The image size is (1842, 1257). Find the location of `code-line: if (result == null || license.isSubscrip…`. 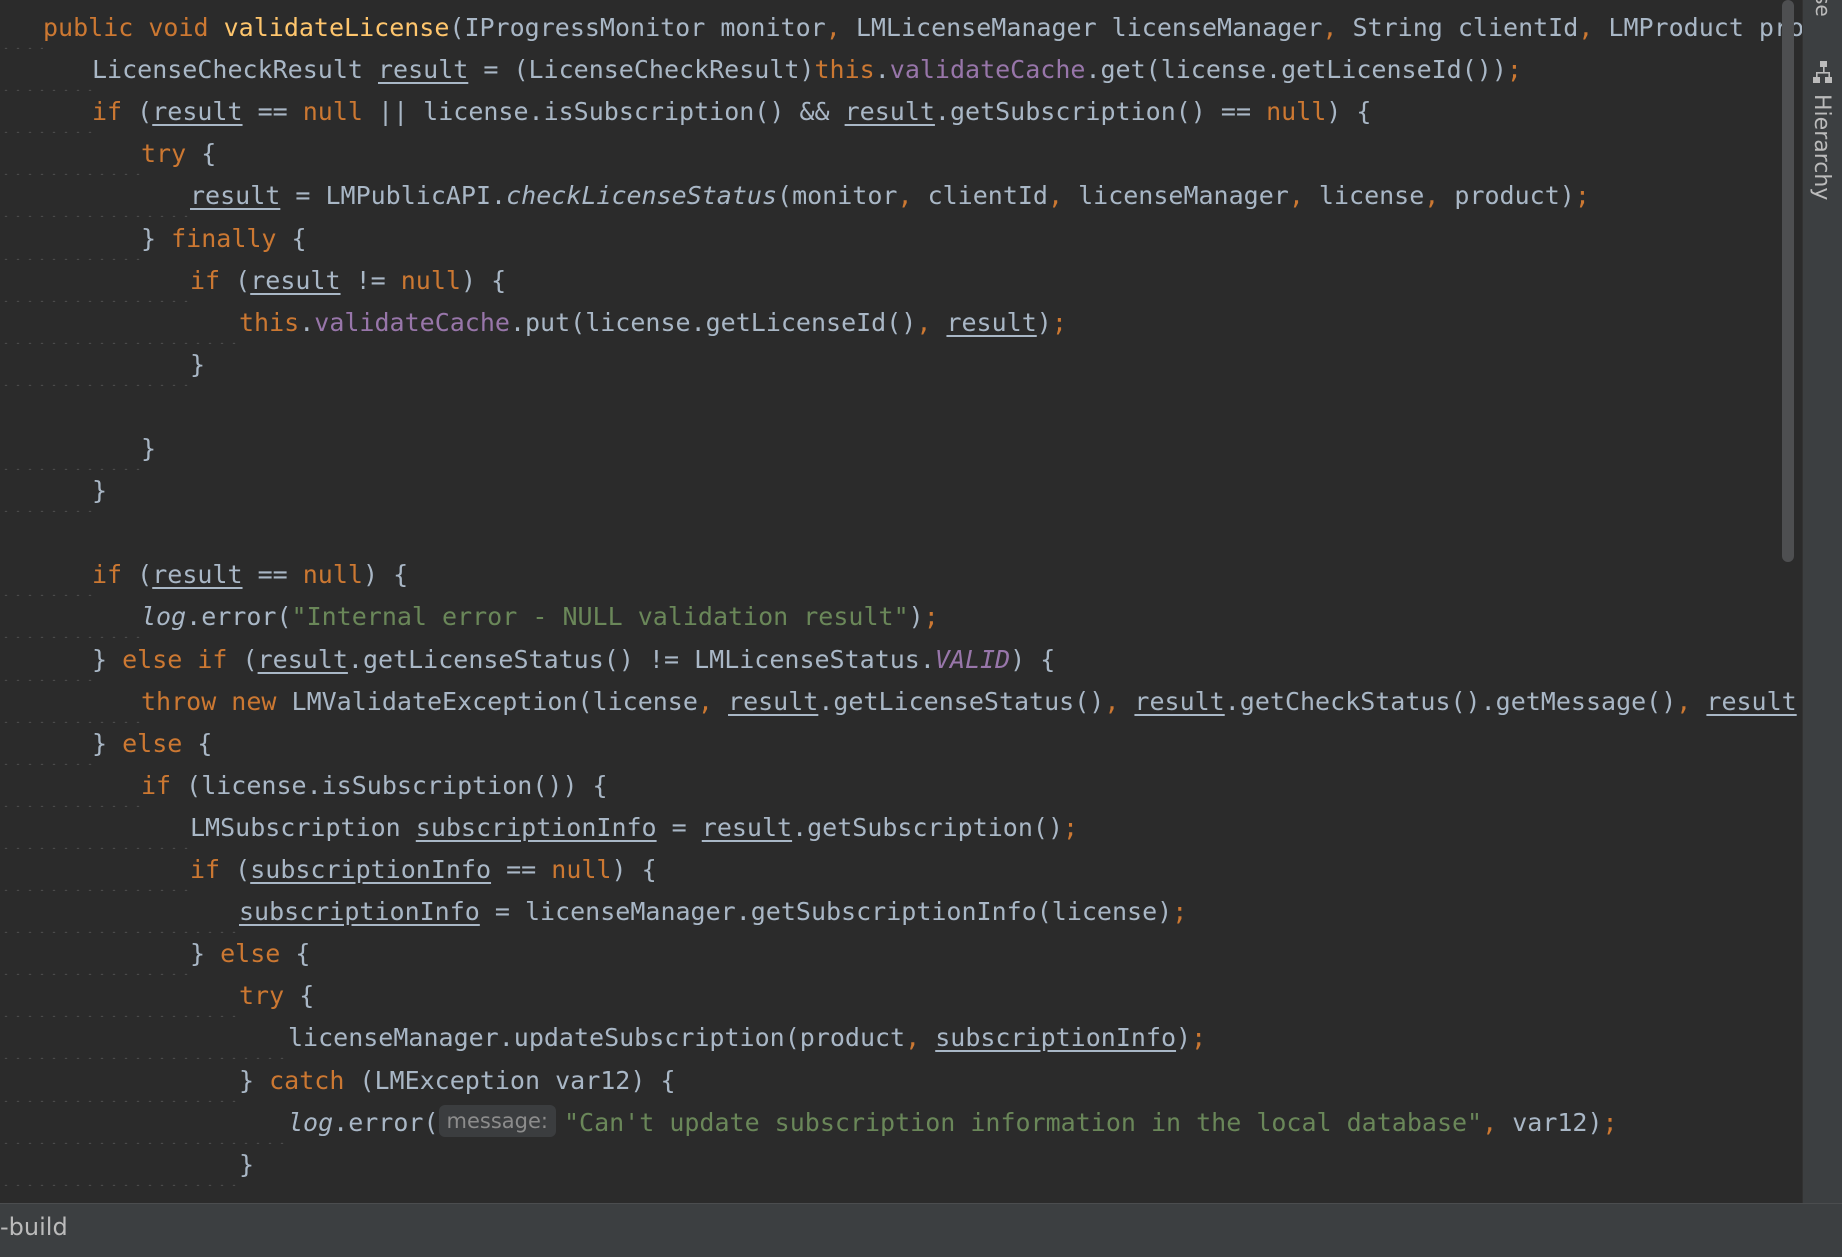

code-line: if (result == null || license.isSubscrip… is located at coordinates (890, 112).